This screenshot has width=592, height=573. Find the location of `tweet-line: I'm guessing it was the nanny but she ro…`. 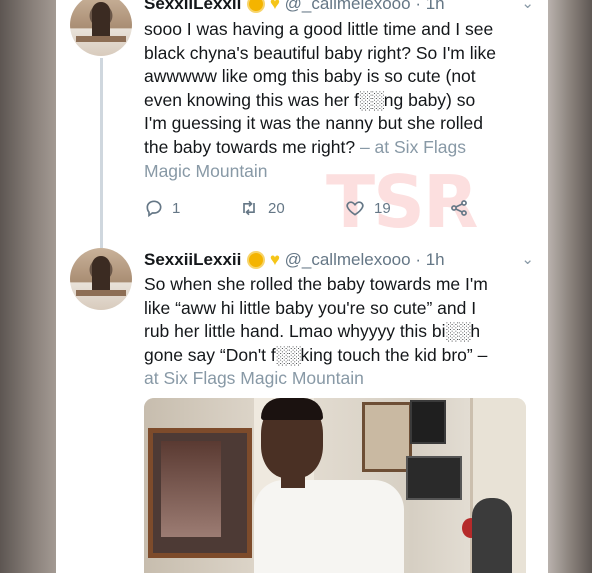

tweet-line: I'm guessing it was the nanny but she ro… is located at coordinates (313, 123).